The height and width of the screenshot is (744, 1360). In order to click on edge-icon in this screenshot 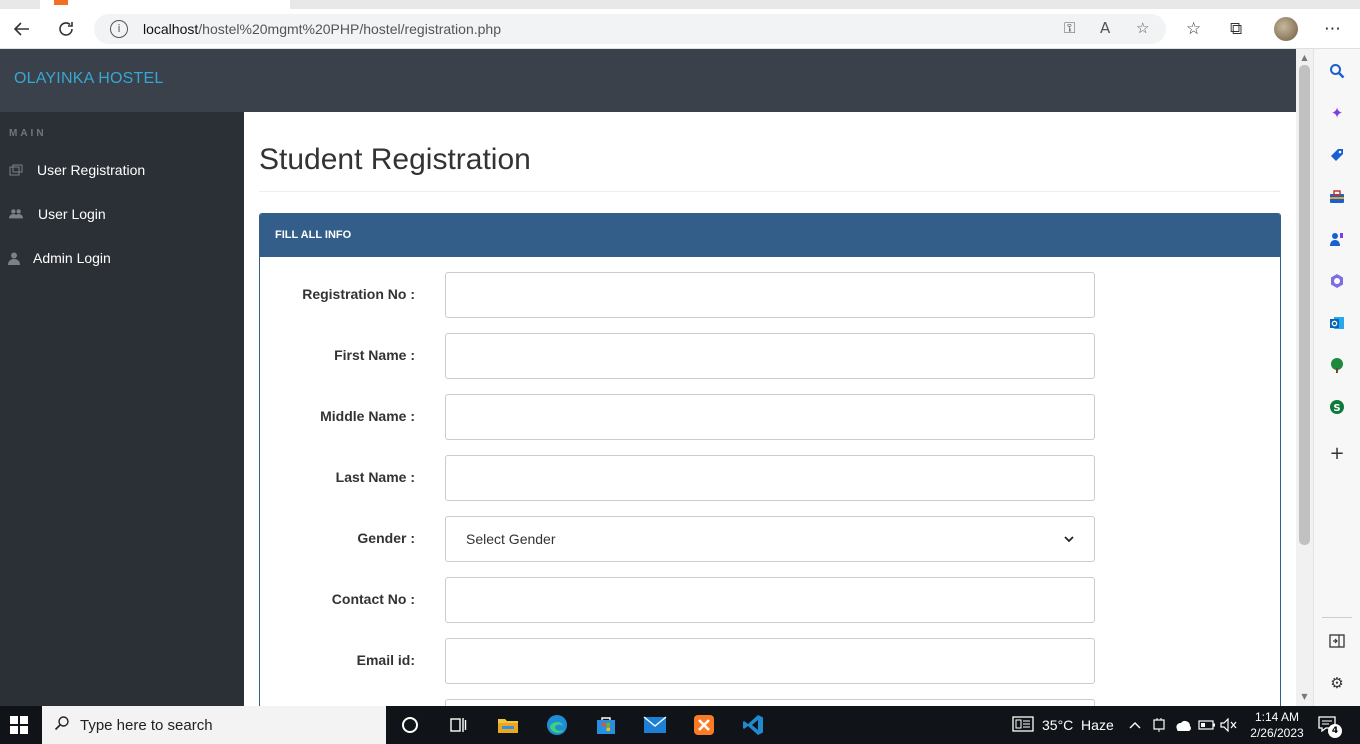, I will do `click(557, 725)`.